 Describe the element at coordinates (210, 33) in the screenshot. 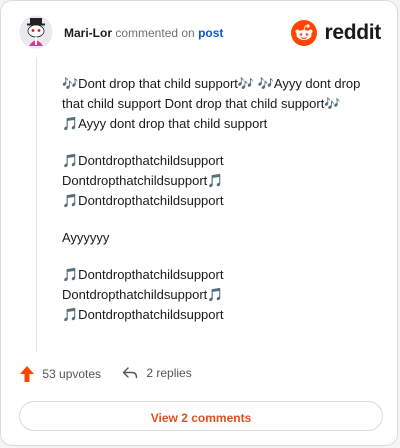

I see `post-link: post` at that location.